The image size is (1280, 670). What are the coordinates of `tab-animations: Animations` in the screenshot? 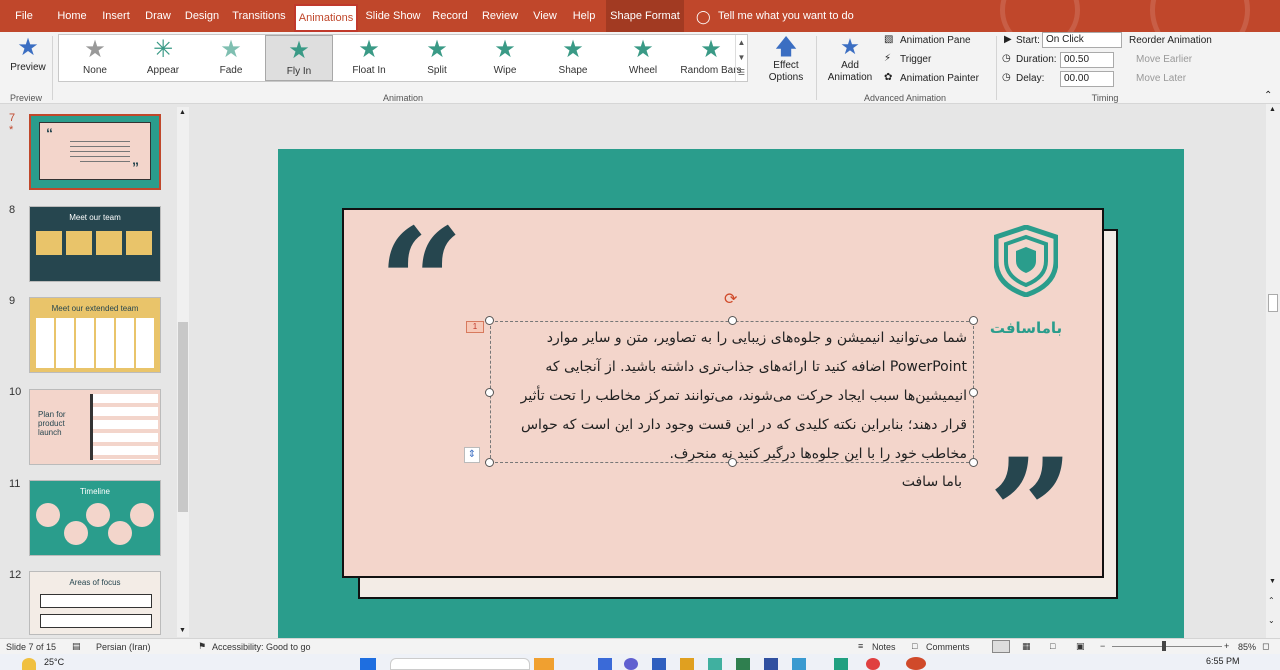 It's located at (326, 18).